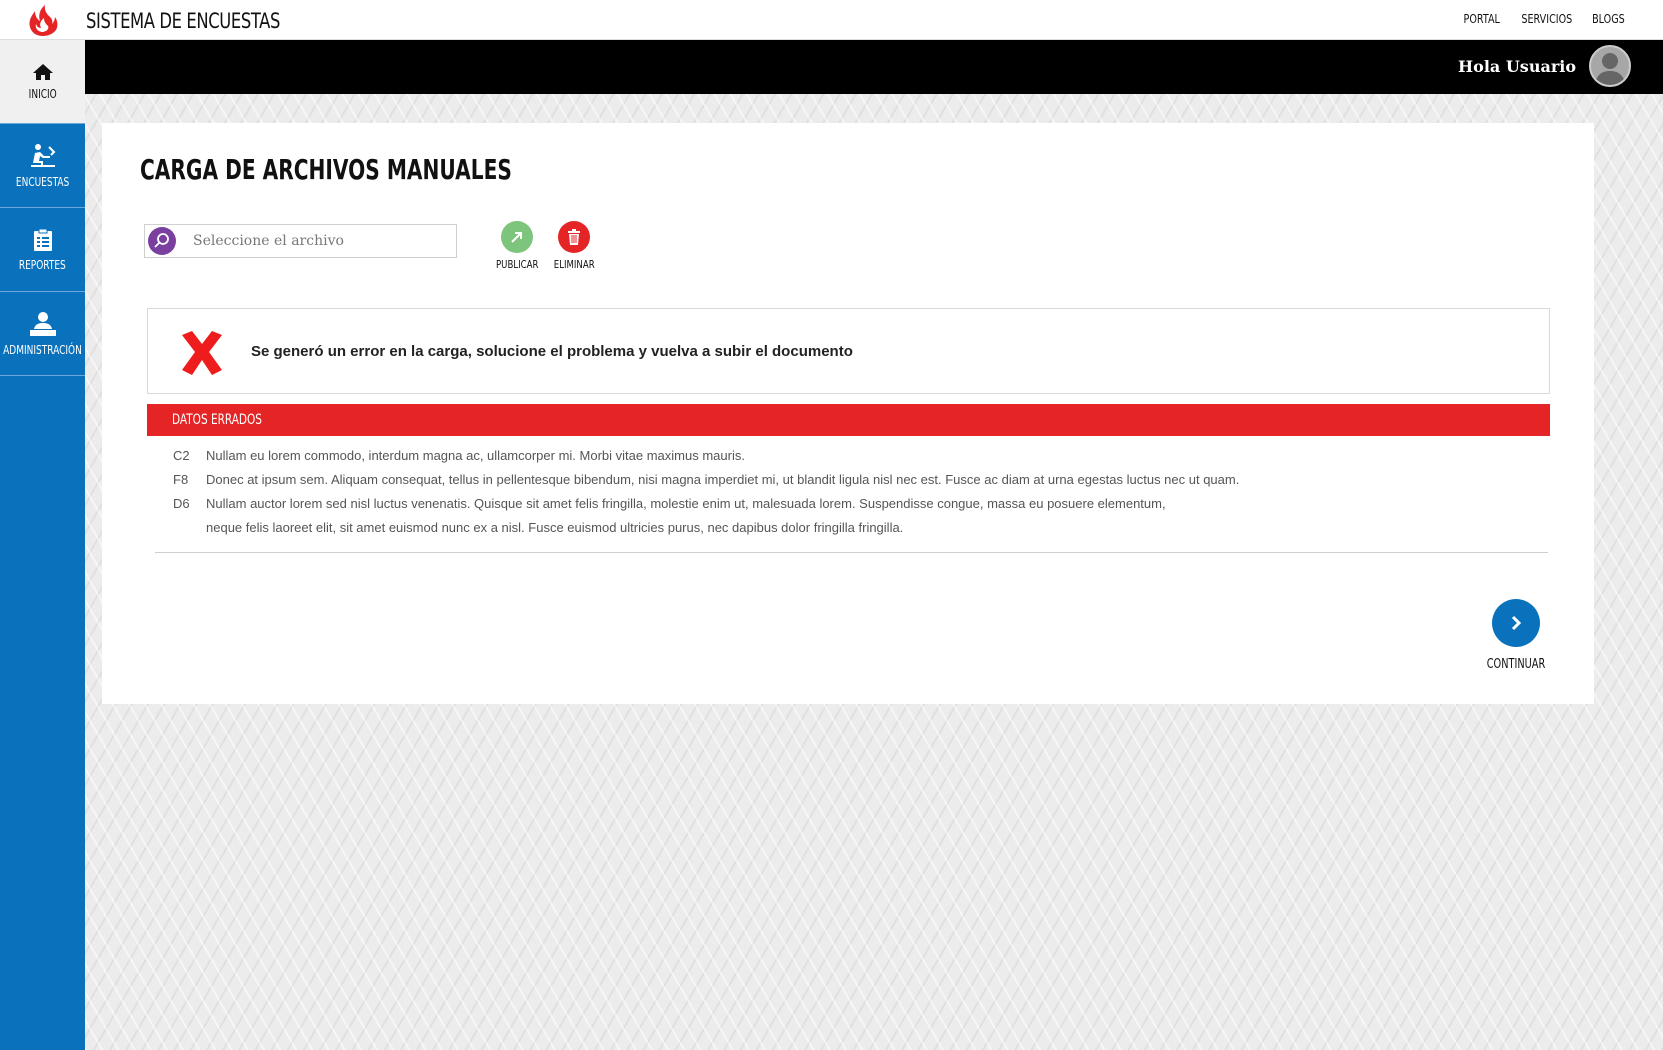 Image resolution: width=1663 pixels, height=1050 pixels. I want to click on delete-button: ELIMINAR, so click(574, 246).